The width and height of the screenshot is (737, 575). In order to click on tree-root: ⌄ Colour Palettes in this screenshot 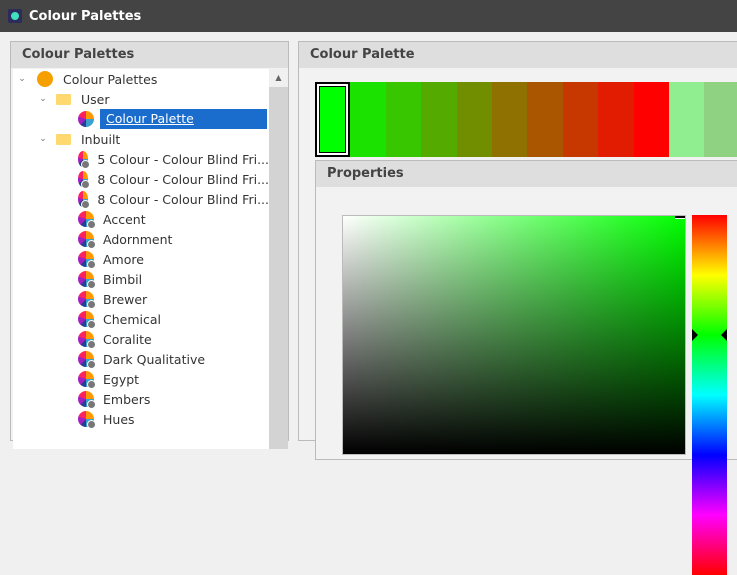, I will do `click(141, 79)`.